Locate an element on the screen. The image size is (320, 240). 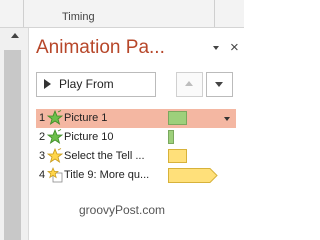
chevron-down-icon is located at coordinates (227, 119).